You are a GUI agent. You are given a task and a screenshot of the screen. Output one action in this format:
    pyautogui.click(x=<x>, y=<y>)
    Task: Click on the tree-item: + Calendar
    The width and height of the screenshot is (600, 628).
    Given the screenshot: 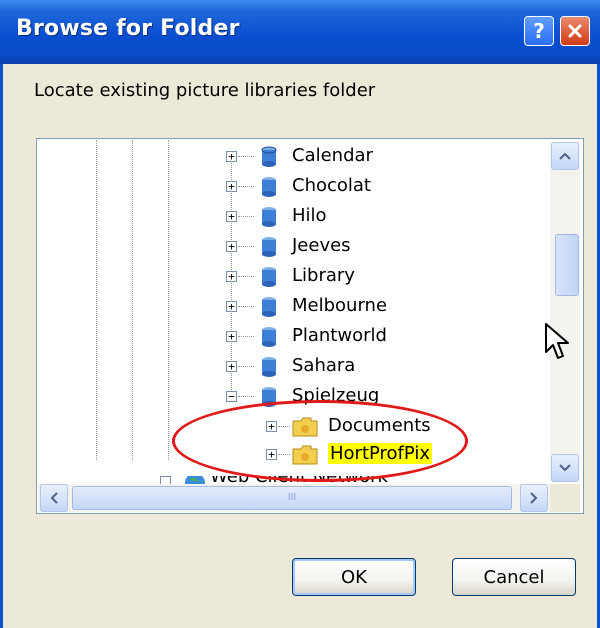 What is the action you would take?
    pyautogui.click(x=260, y=157)
    